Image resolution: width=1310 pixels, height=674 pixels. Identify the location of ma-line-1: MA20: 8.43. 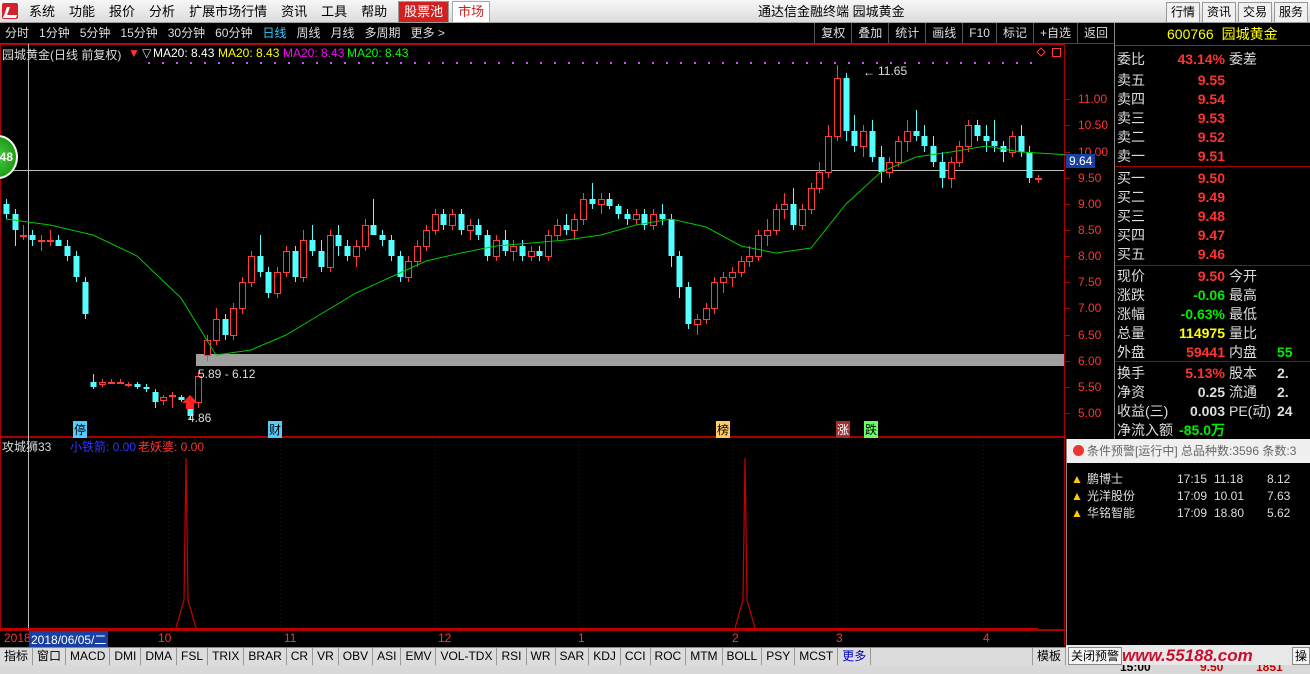
(184, 53).